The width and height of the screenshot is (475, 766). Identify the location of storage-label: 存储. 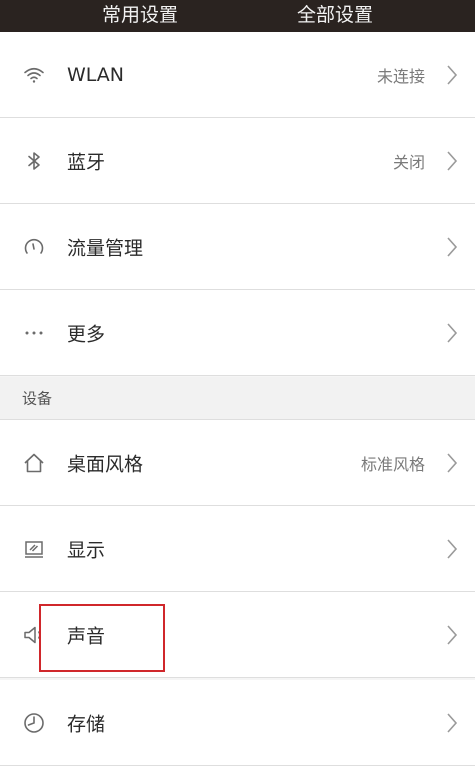
(86, 724).